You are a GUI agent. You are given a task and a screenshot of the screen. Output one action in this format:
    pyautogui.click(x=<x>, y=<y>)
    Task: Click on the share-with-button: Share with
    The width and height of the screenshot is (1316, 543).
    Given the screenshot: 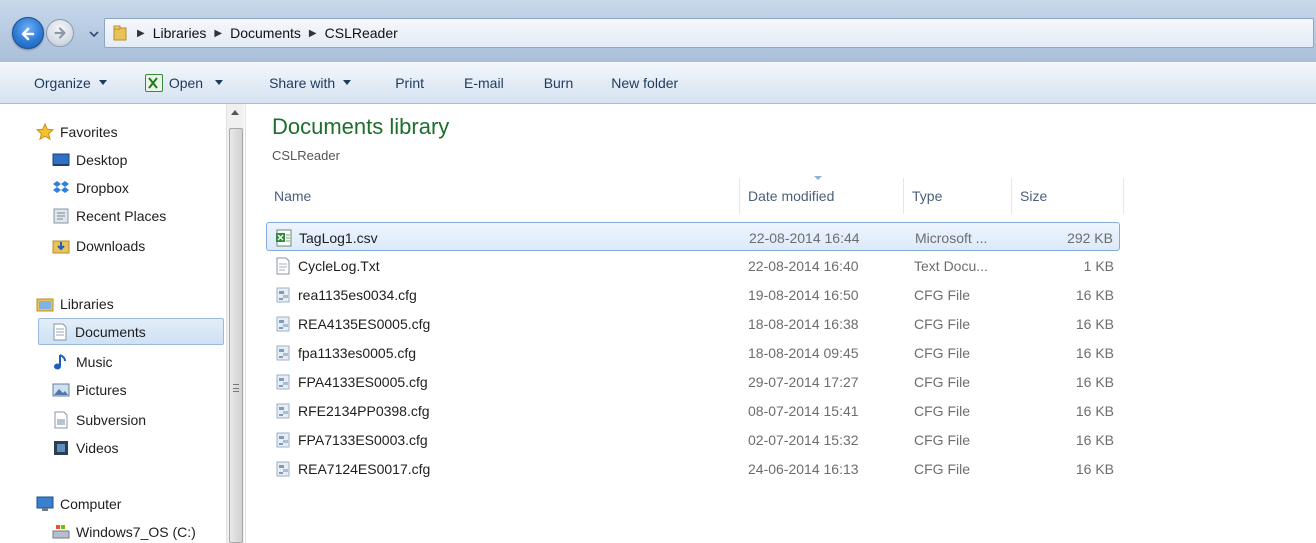 What is the action you would take?
    pyautogui.click(x=310, y=83)
    